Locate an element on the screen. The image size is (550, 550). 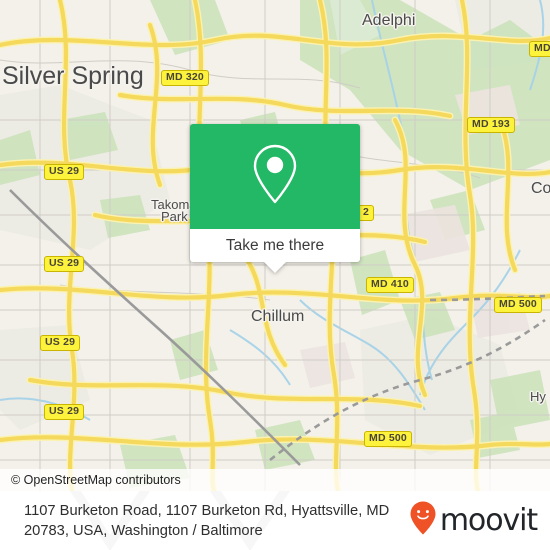
callout-tail is located at coordinates (275, 267).